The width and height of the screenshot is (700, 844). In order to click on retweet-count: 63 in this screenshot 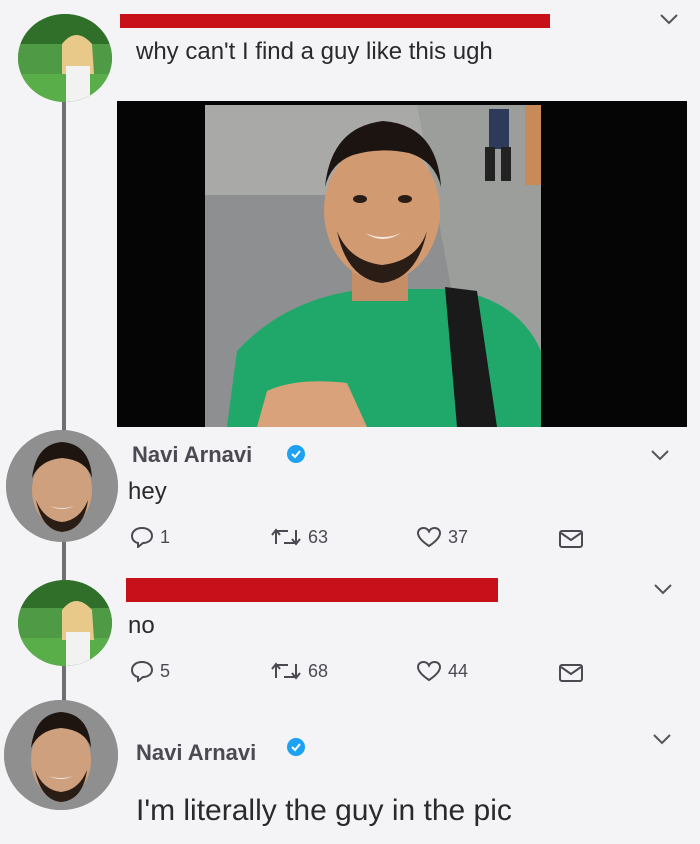, I will do `click(318, 536)`.